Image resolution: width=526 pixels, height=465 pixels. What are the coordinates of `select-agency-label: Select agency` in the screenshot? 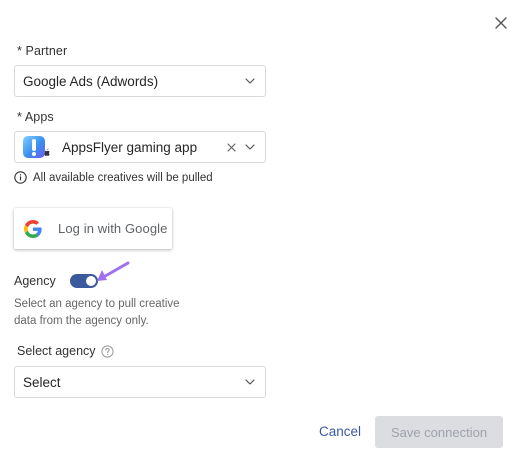 It's located at (56, 351).